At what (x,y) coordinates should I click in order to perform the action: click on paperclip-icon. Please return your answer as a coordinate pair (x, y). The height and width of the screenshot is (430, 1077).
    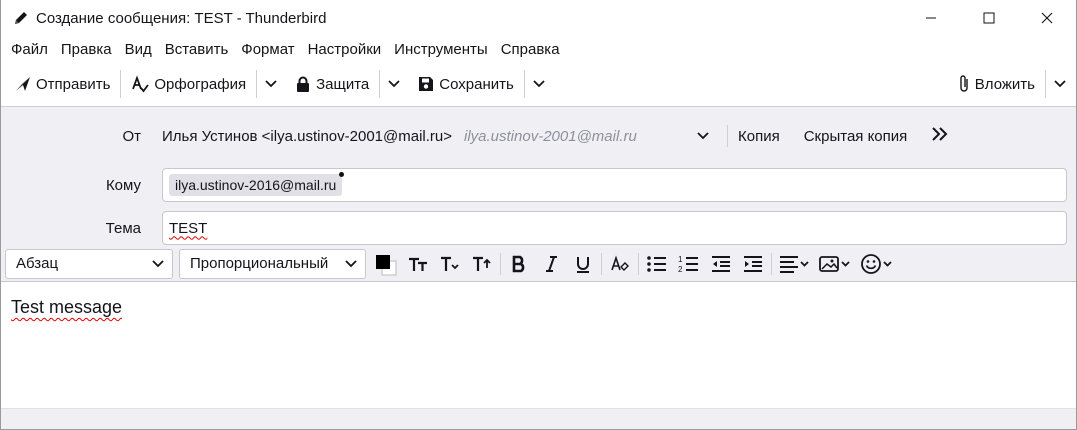
    Looking at the image, I should click on (964, 83).